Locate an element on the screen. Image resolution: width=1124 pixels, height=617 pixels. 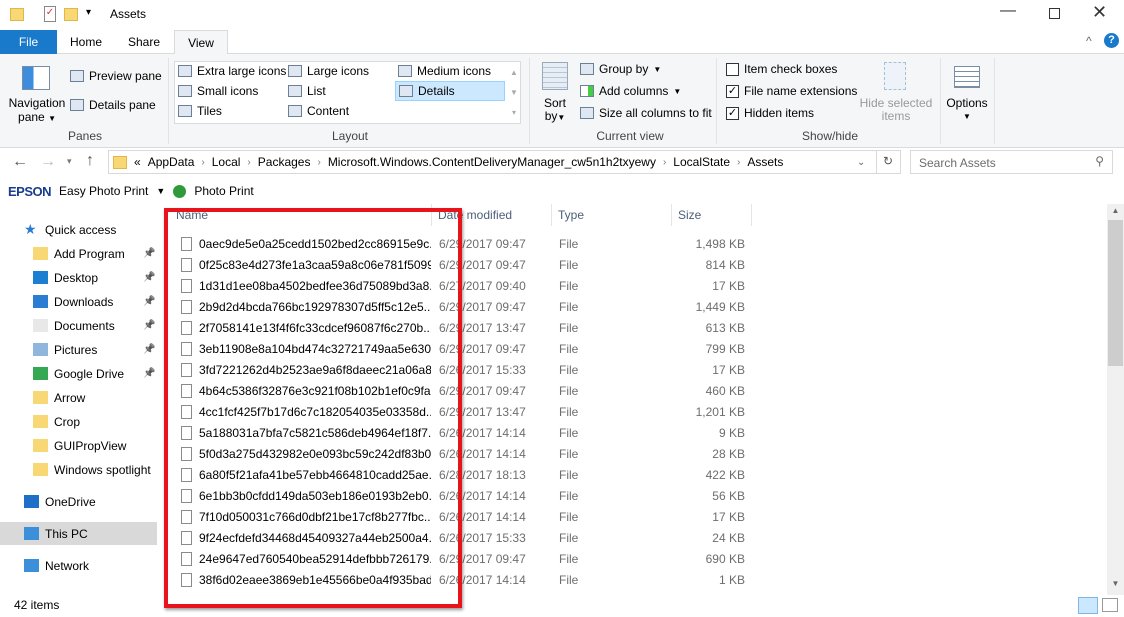
sidebar-item-google-drive: Google Drive 📌 is located at coordinates (78, 373).